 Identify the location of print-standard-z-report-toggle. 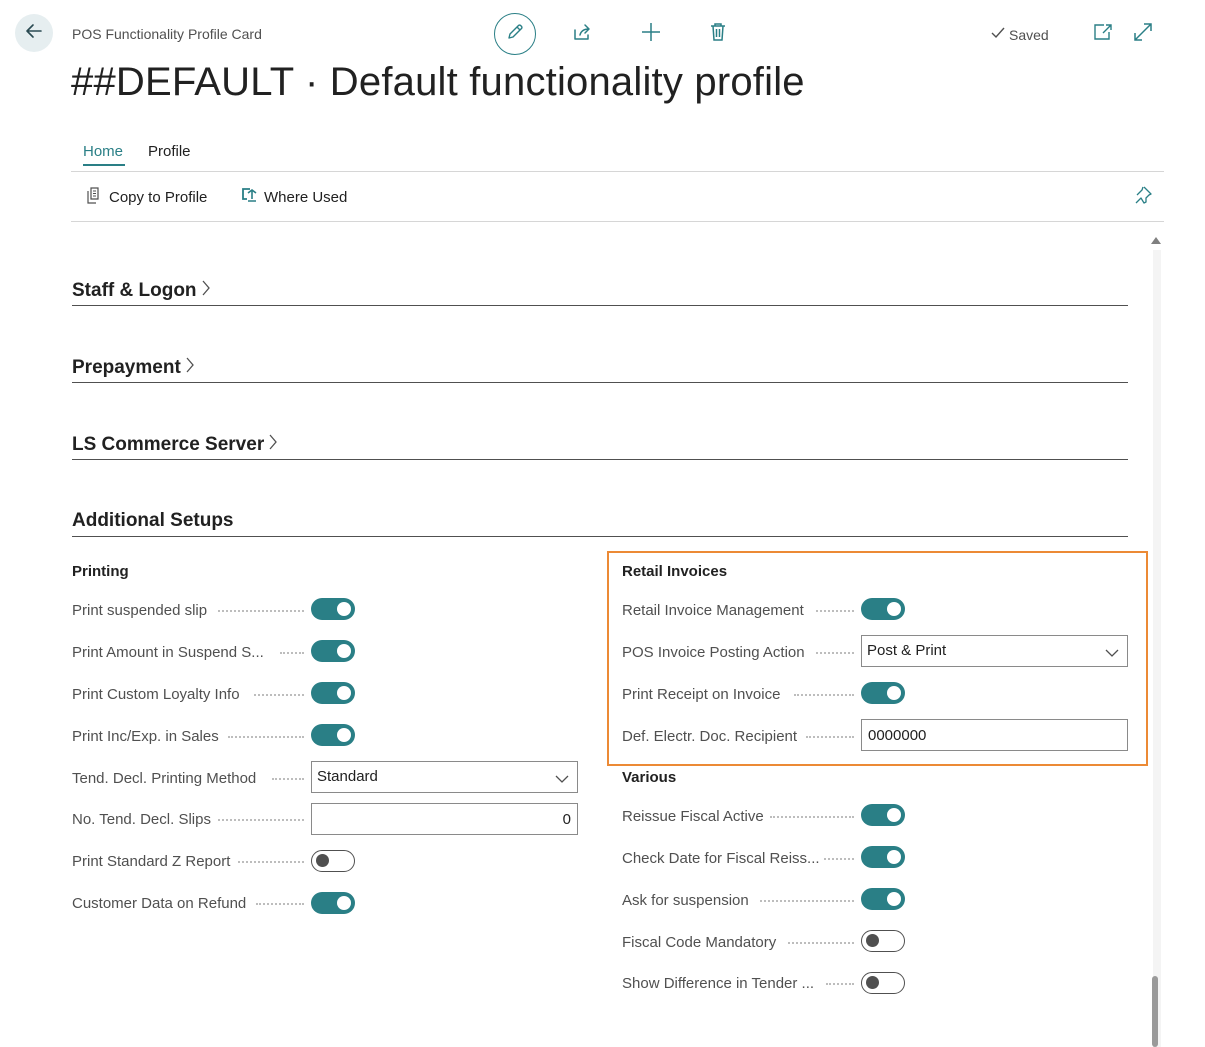
(333, 861).